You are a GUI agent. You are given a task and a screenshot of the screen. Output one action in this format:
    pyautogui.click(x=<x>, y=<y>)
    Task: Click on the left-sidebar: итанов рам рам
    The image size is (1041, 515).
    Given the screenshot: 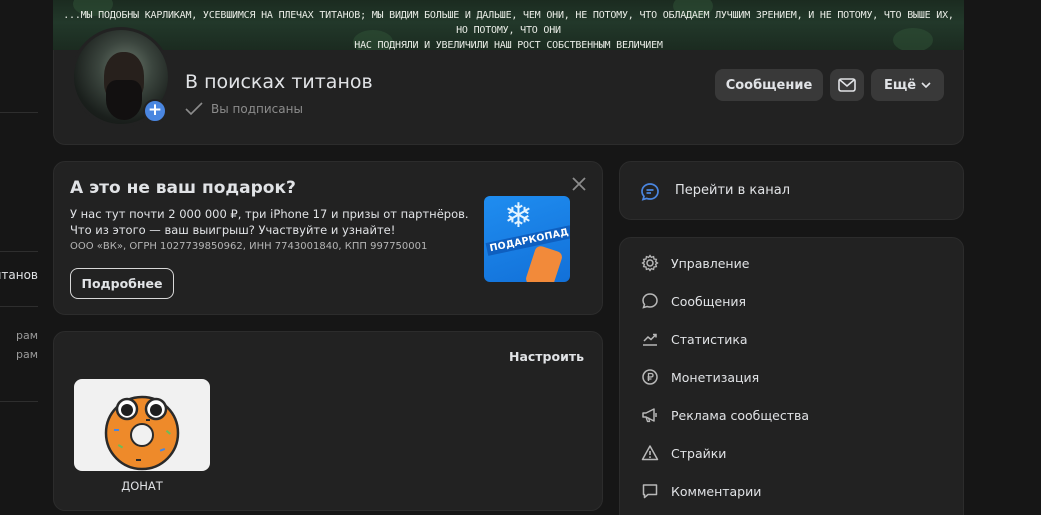 What is the action you would take?
    pyautogui.click(x=22, y=257)
    